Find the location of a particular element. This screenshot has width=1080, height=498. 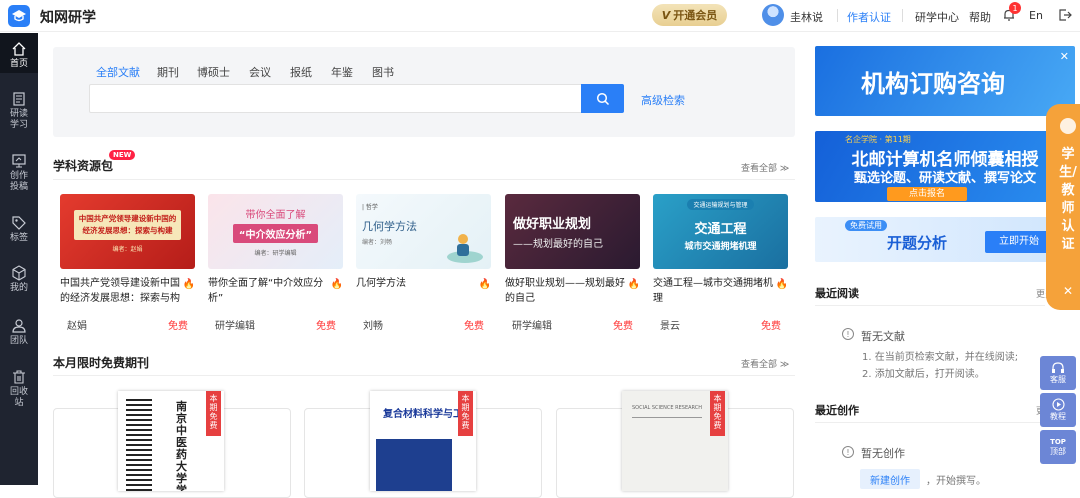

resources-title: 学科资源包 is located at coordinates (83, 166).